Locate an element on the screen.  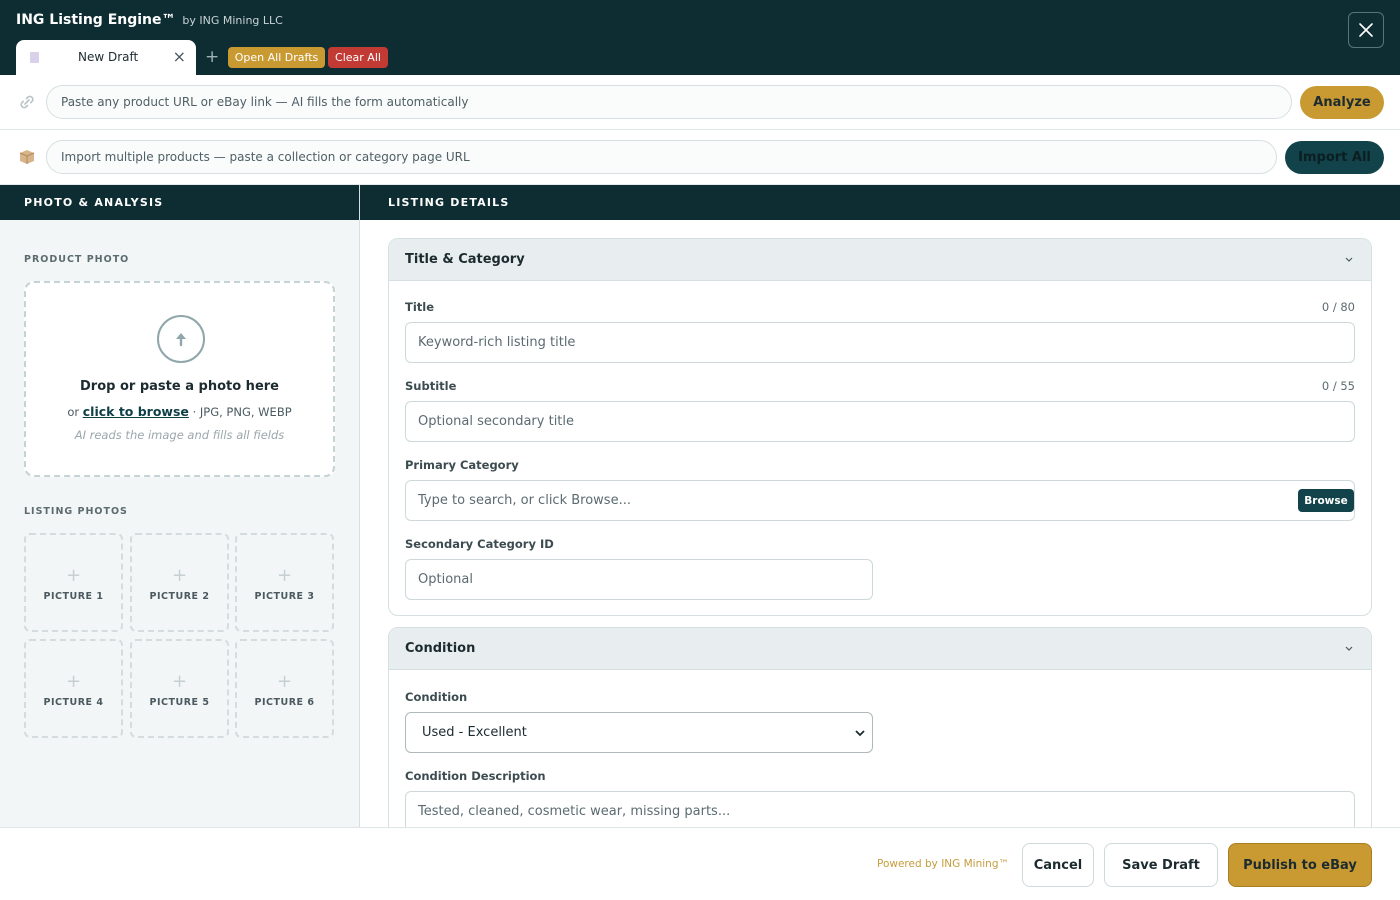
dropzone-or: or is located at coordinates (73, 412).